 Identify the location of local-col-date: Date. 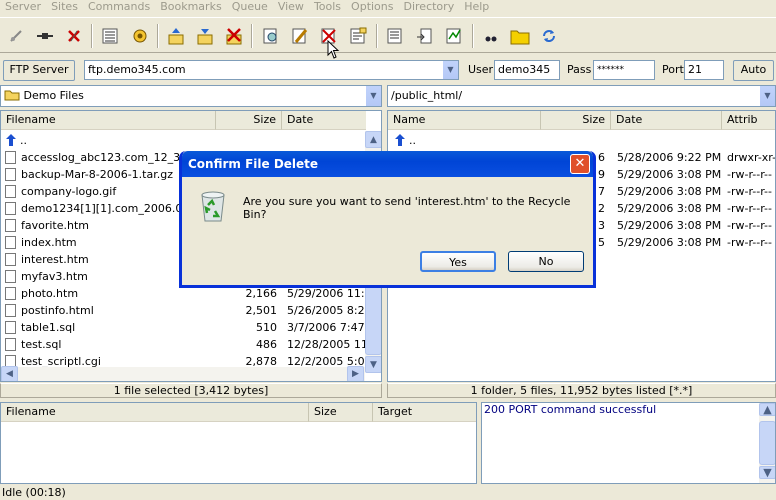
(324, 120).